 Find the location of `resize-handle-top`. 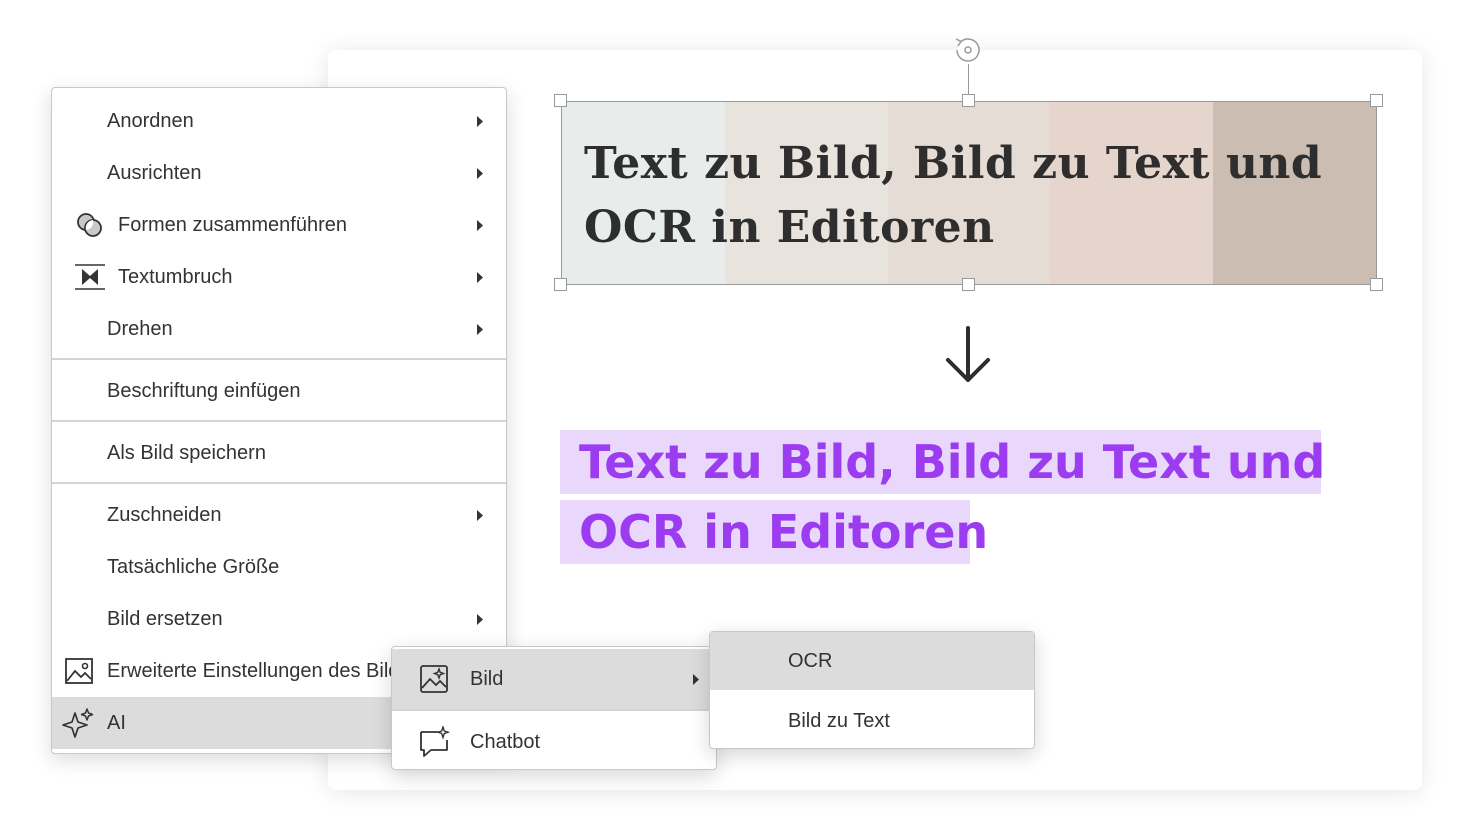

resize-handle-top is located at coordinates (968, 100).